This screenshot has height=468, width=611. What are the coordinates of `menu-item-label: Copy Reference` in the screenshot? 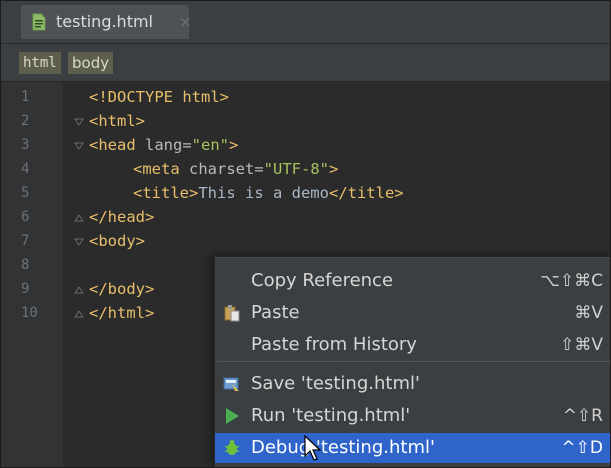 It's located at (322, 280).